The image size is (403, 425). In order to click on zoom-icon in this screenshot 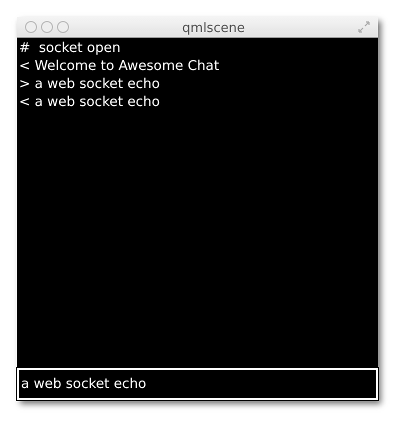, I will do `click(63, 27)`.